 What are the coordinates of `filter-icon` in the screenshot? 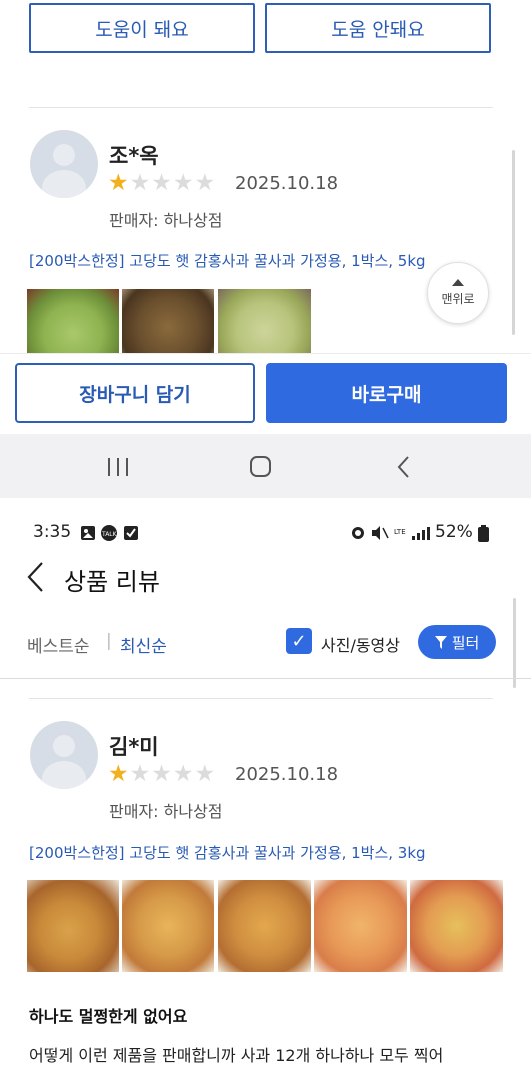 It's located at (440, 642).